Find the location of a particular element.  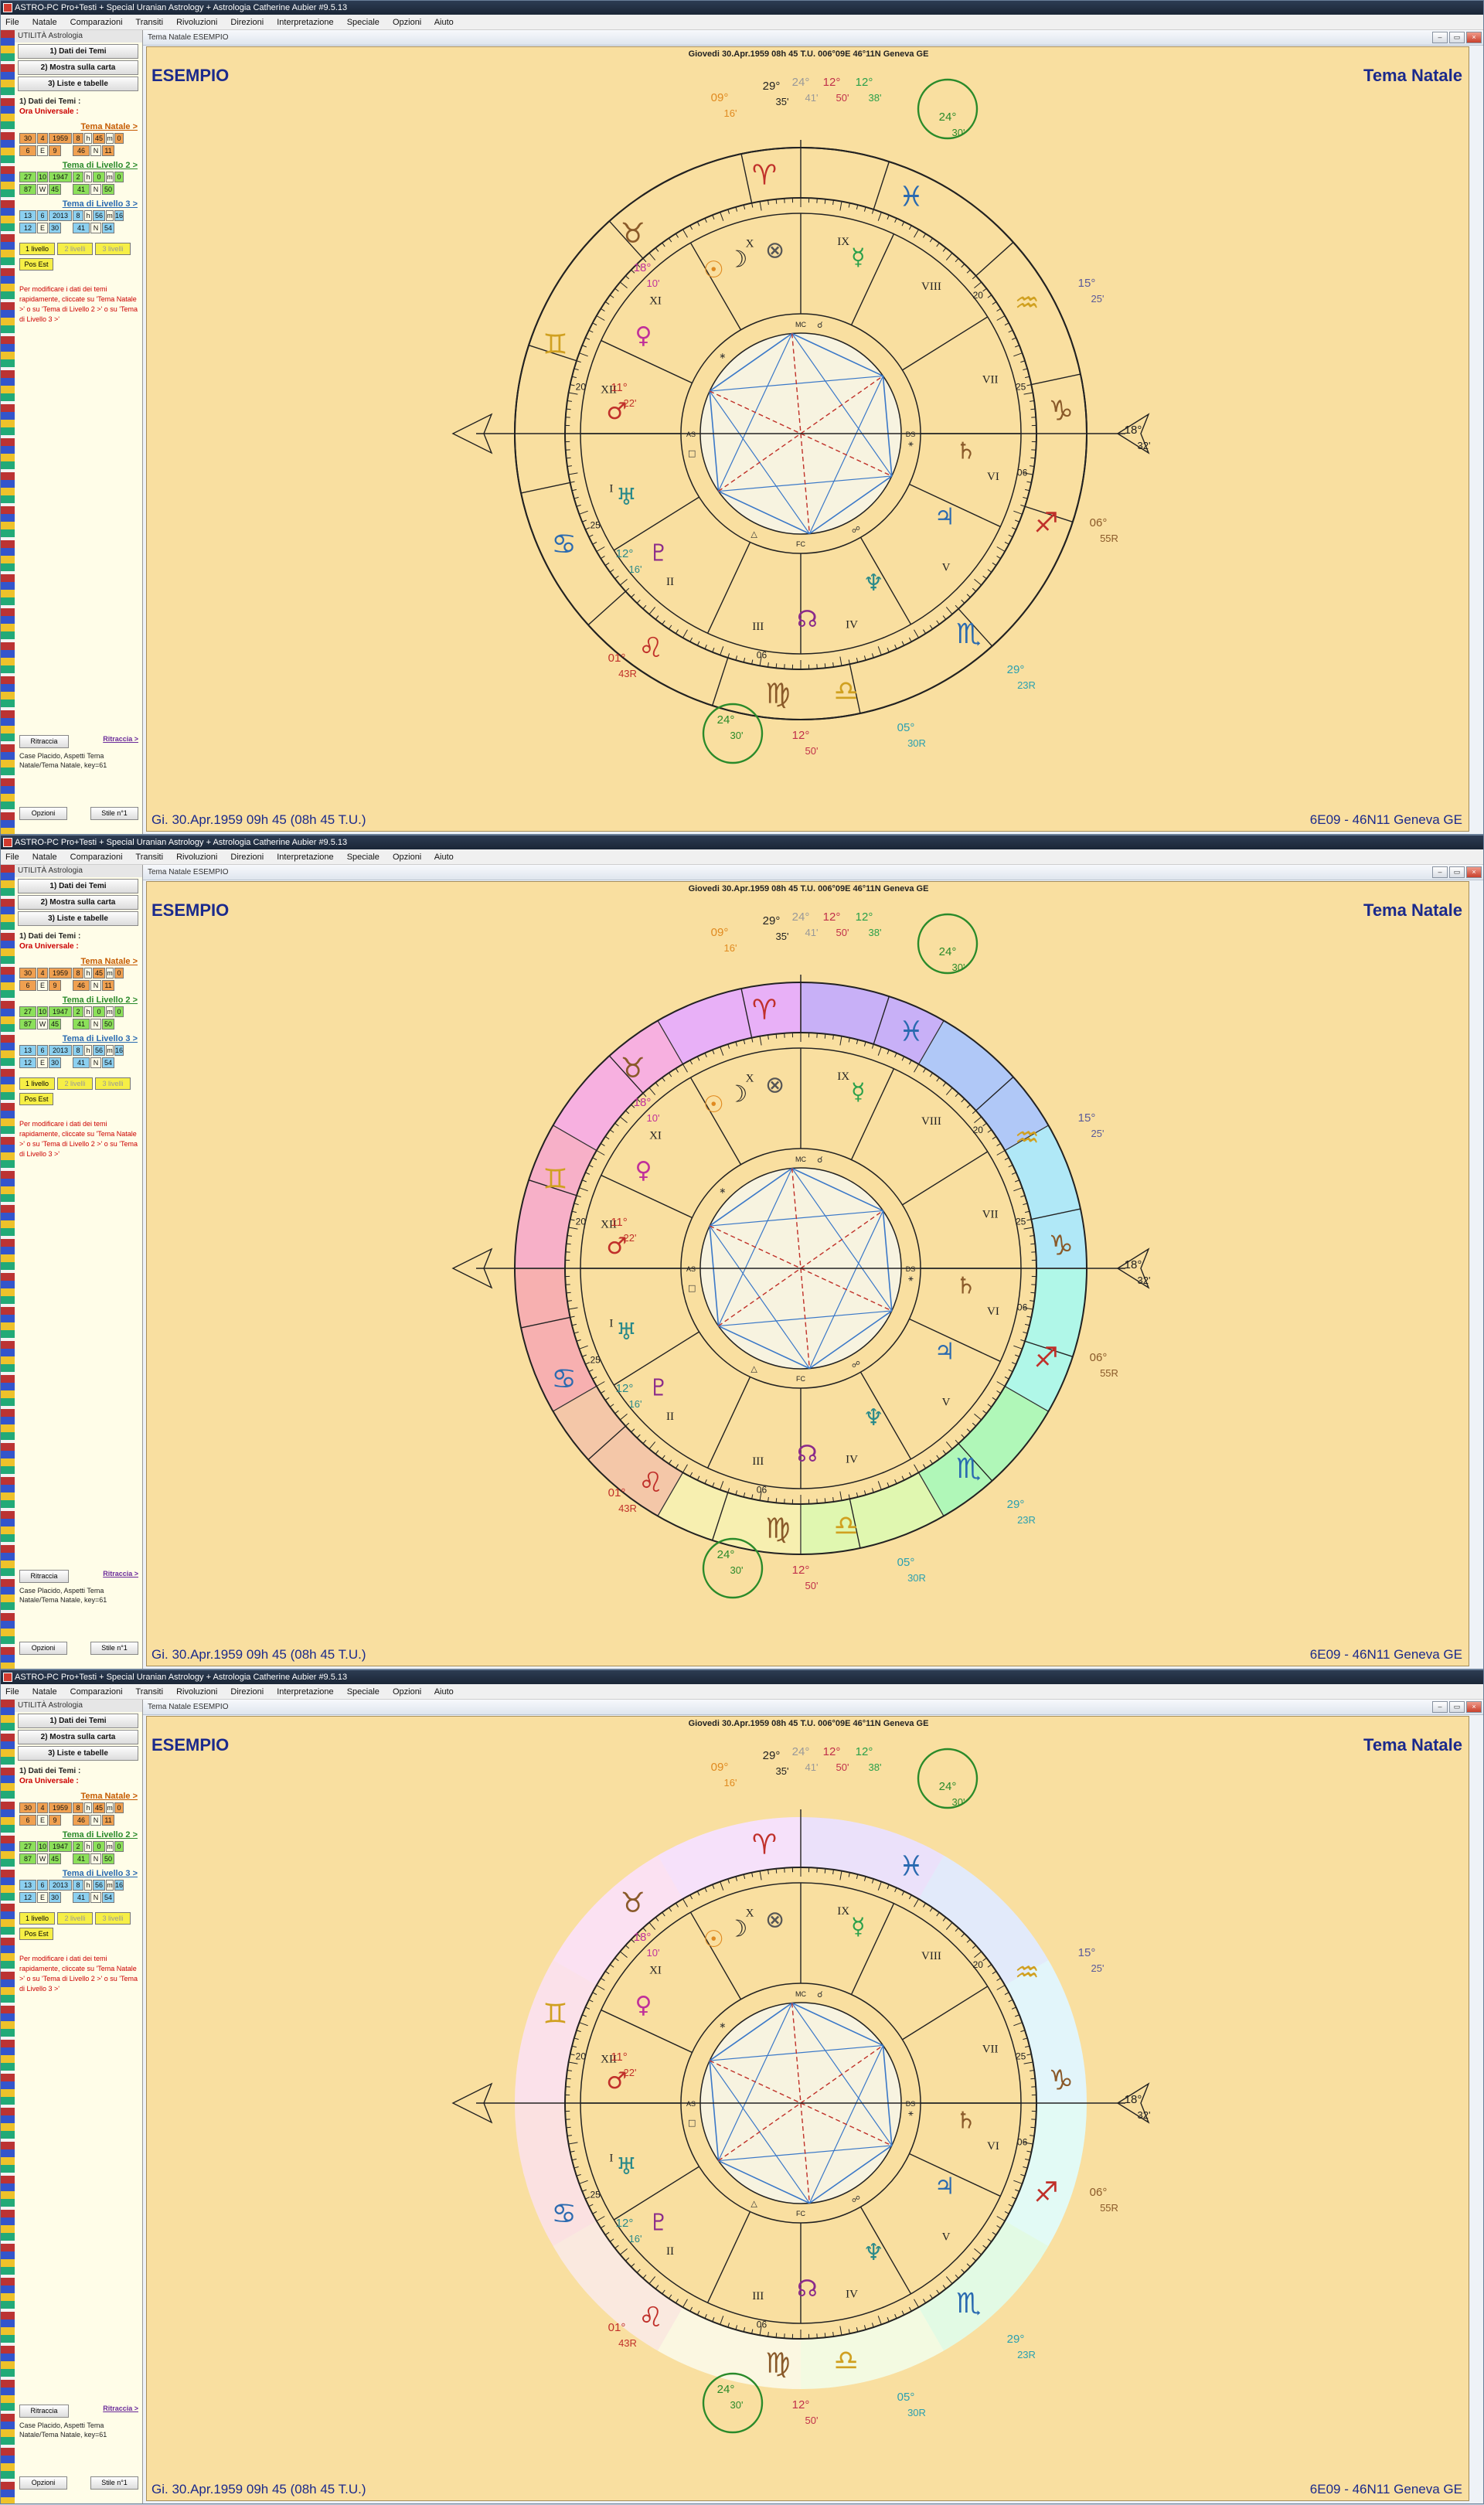

natal-sec: 0 is located at coordinates (119, 1807).